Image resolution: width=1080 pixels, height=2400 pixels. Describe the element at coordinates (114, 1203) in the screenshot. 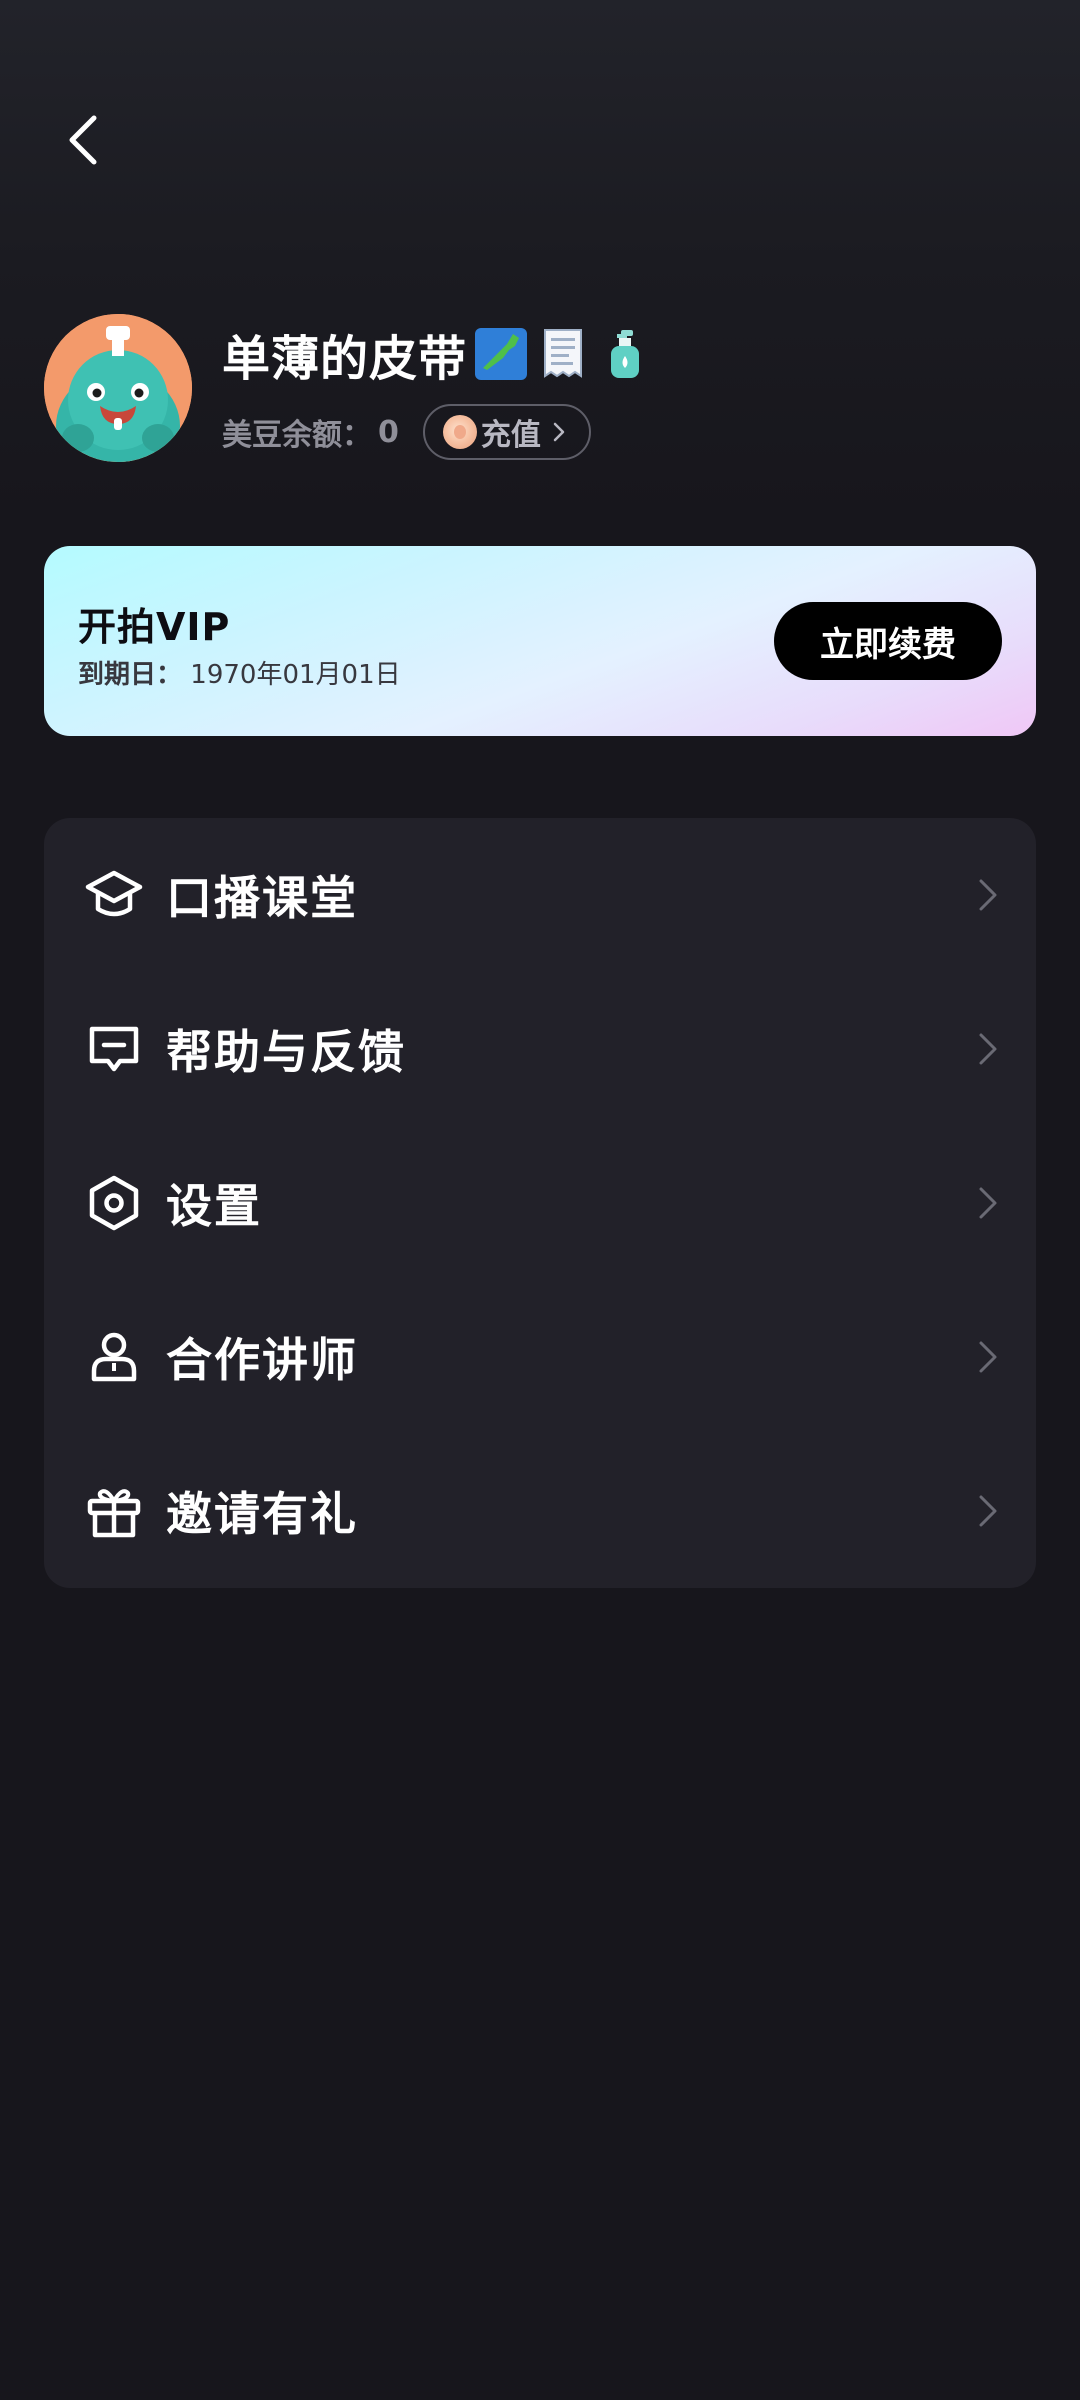

I see `settings-icon` at that location.